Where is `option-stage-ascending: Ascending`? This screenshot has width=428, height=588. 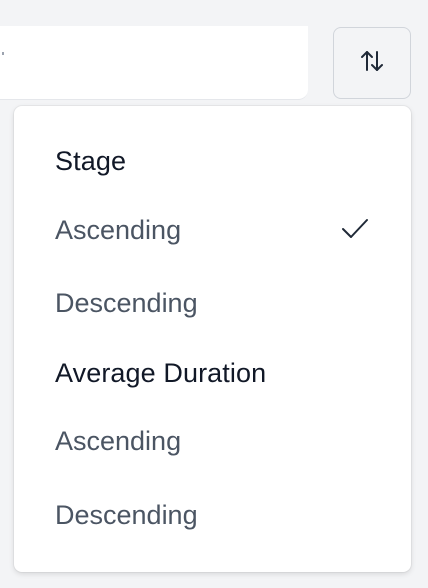
option-stage-ascending: Ascending is located at coordinates (212, 230).